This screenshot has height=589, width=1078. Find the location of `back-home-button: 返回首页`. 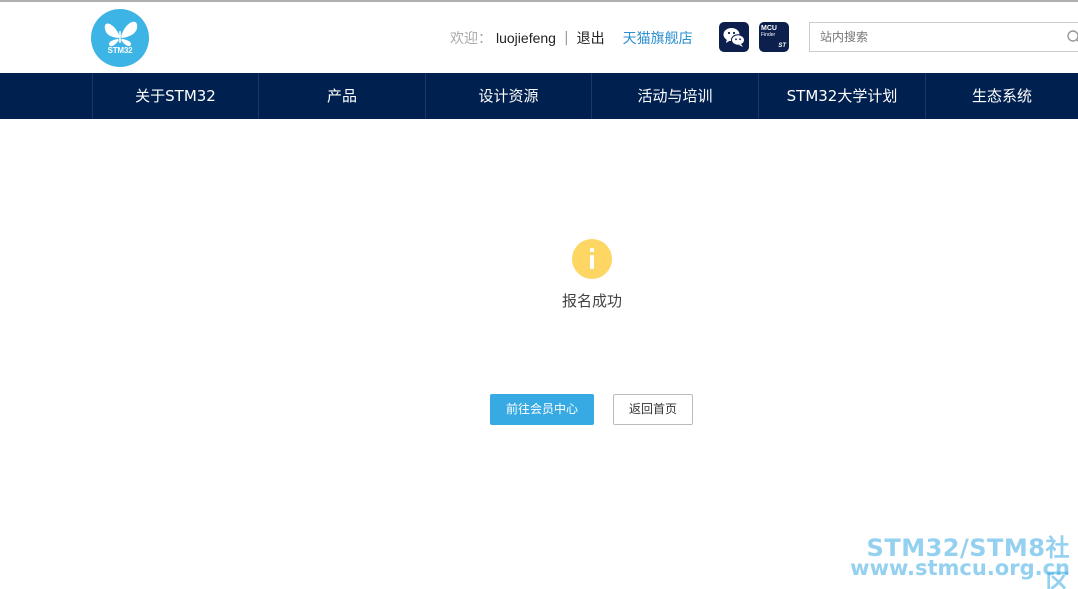

back-home-button: 返回首页 is located at coordinates (653, 409).